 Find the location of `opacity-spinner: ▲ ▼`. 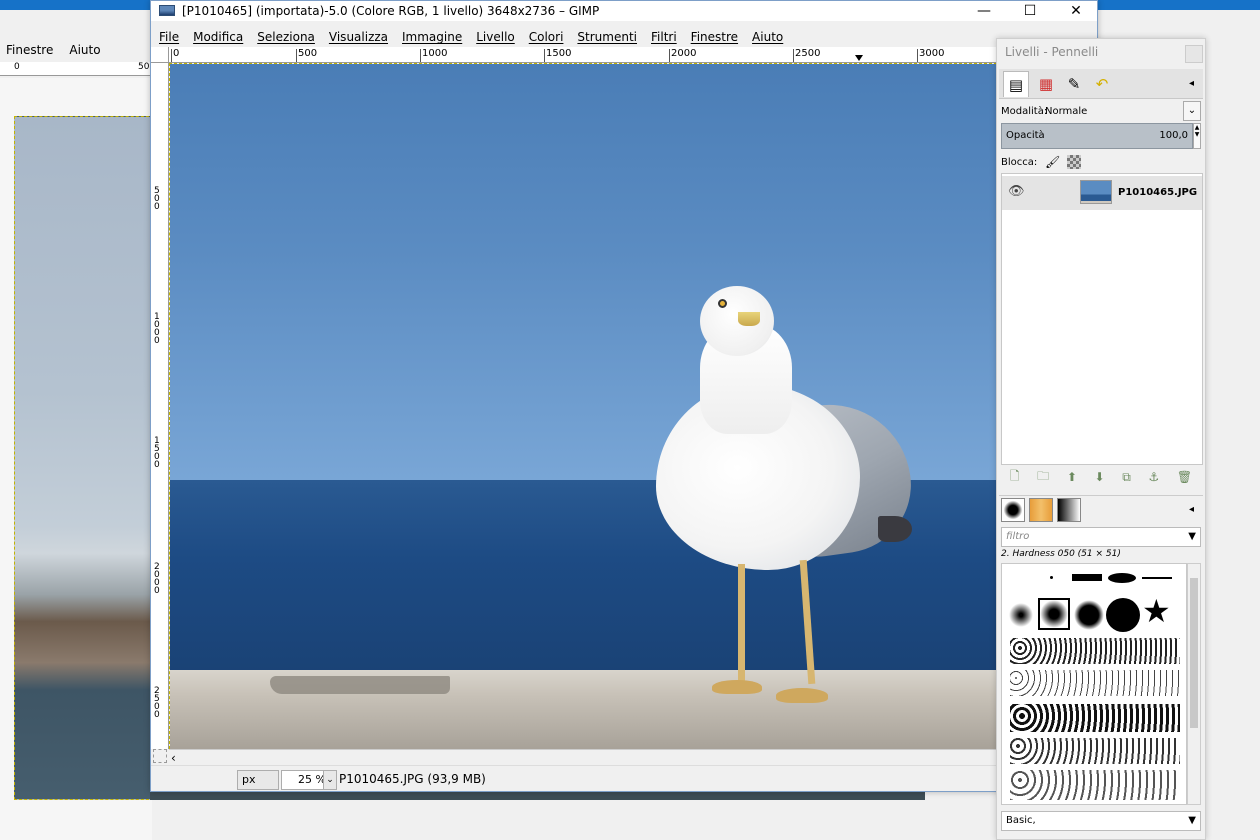

opacity-spinner: ▲ ▼ is located at coordinates (1197, 136).